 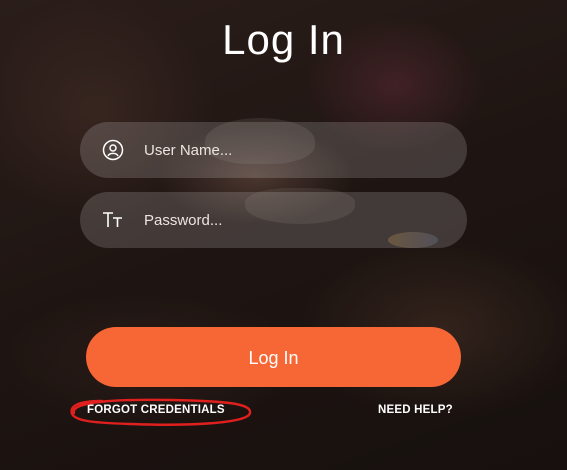 What do you see at coordinates (113, 150) in the screenshot?
I see `user-circle-icon` at bounding box center [113, 150].